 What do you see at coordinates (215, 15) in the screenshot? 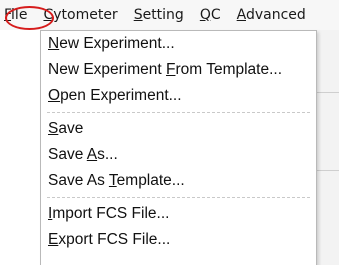
I see `menu-qc-label: C` at bounding box center [215, 15].